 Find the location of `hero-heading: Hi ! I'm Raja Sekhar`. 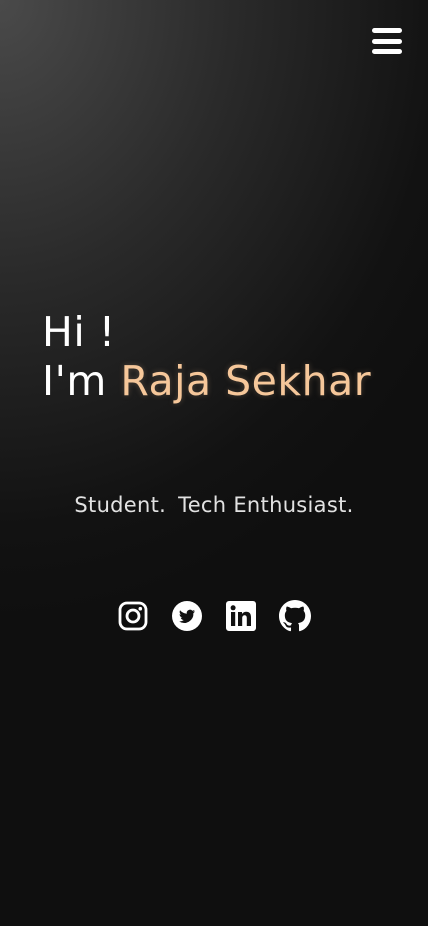

hero-heading: Hi ! I'm Raja Sekhar is located at coordinates (227, 357).